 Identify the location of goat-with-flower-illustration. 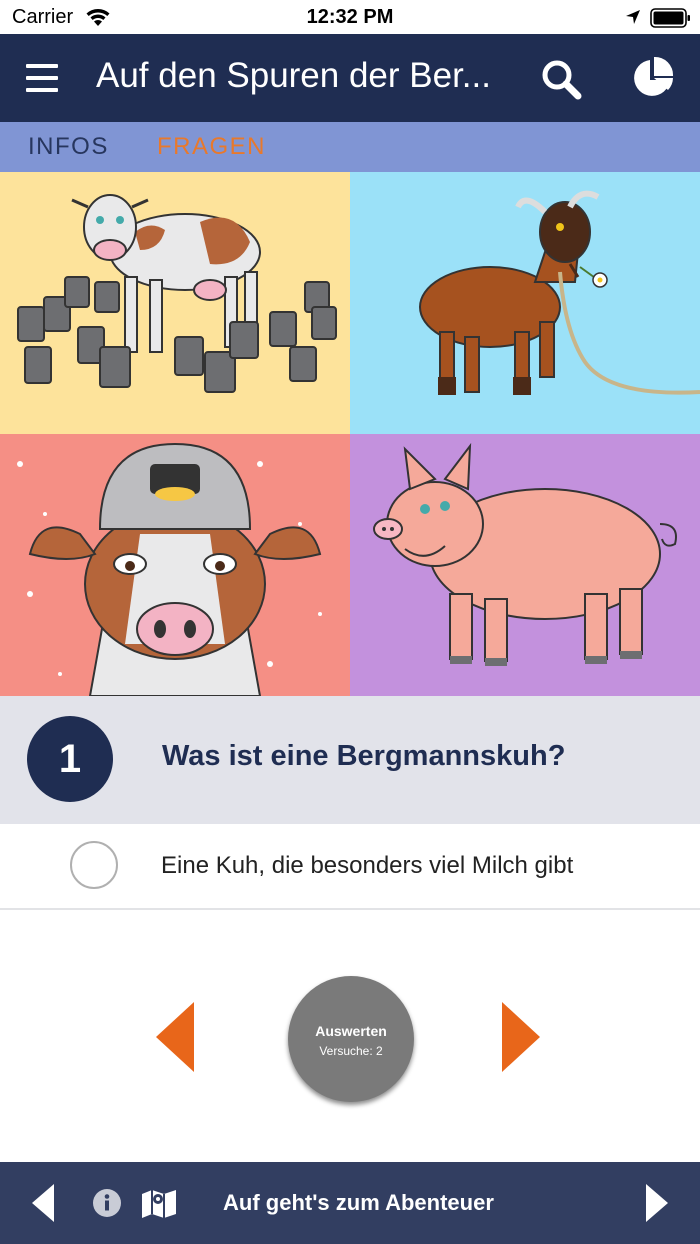
(559, 292).